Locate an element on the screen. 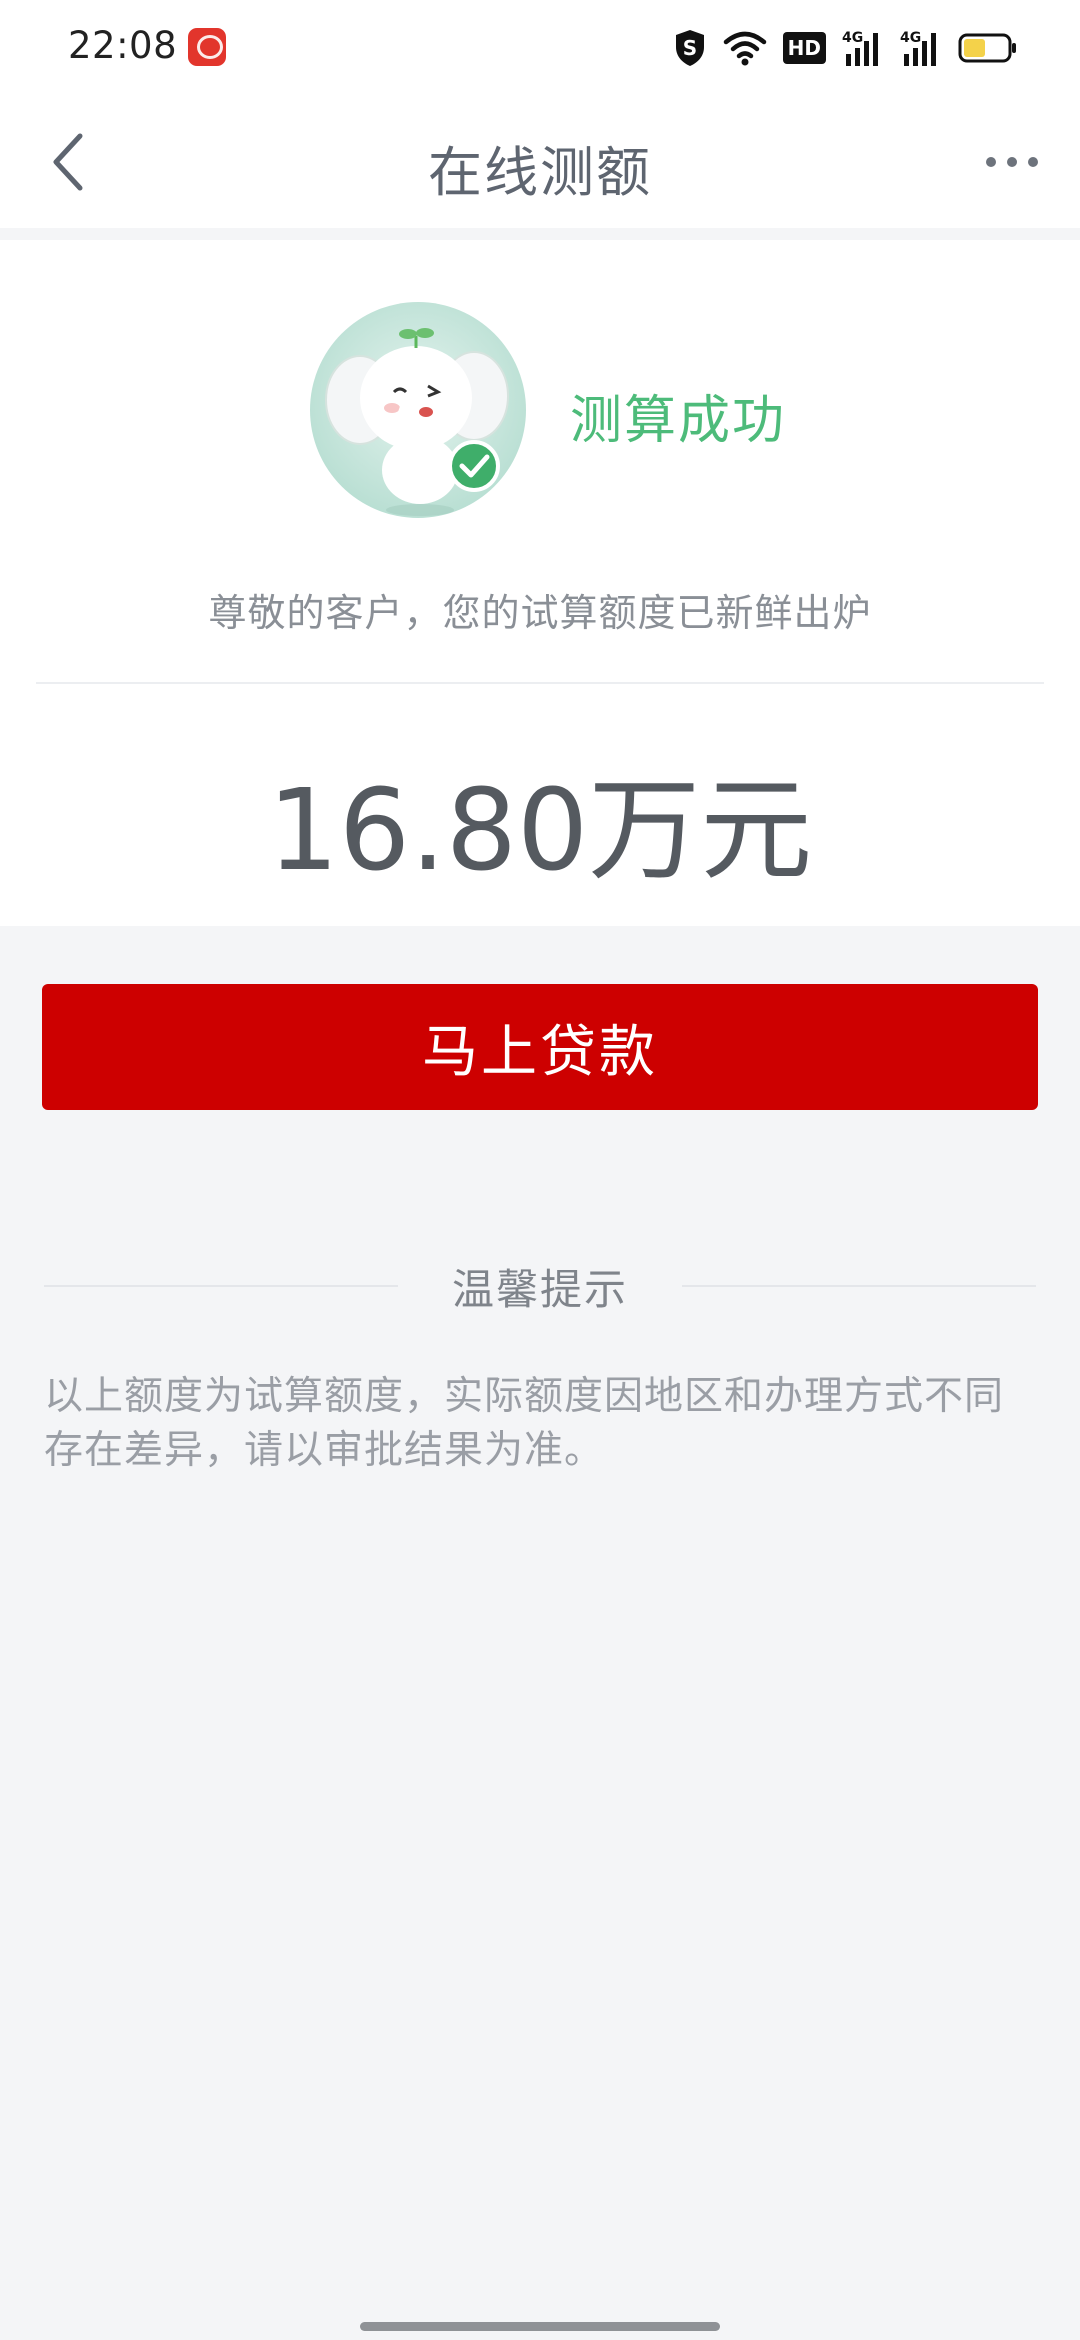 Image resolution: width=1080 pixels, height=2340 pixels. status-time: 22:08 is located at coordinates (123, 45).